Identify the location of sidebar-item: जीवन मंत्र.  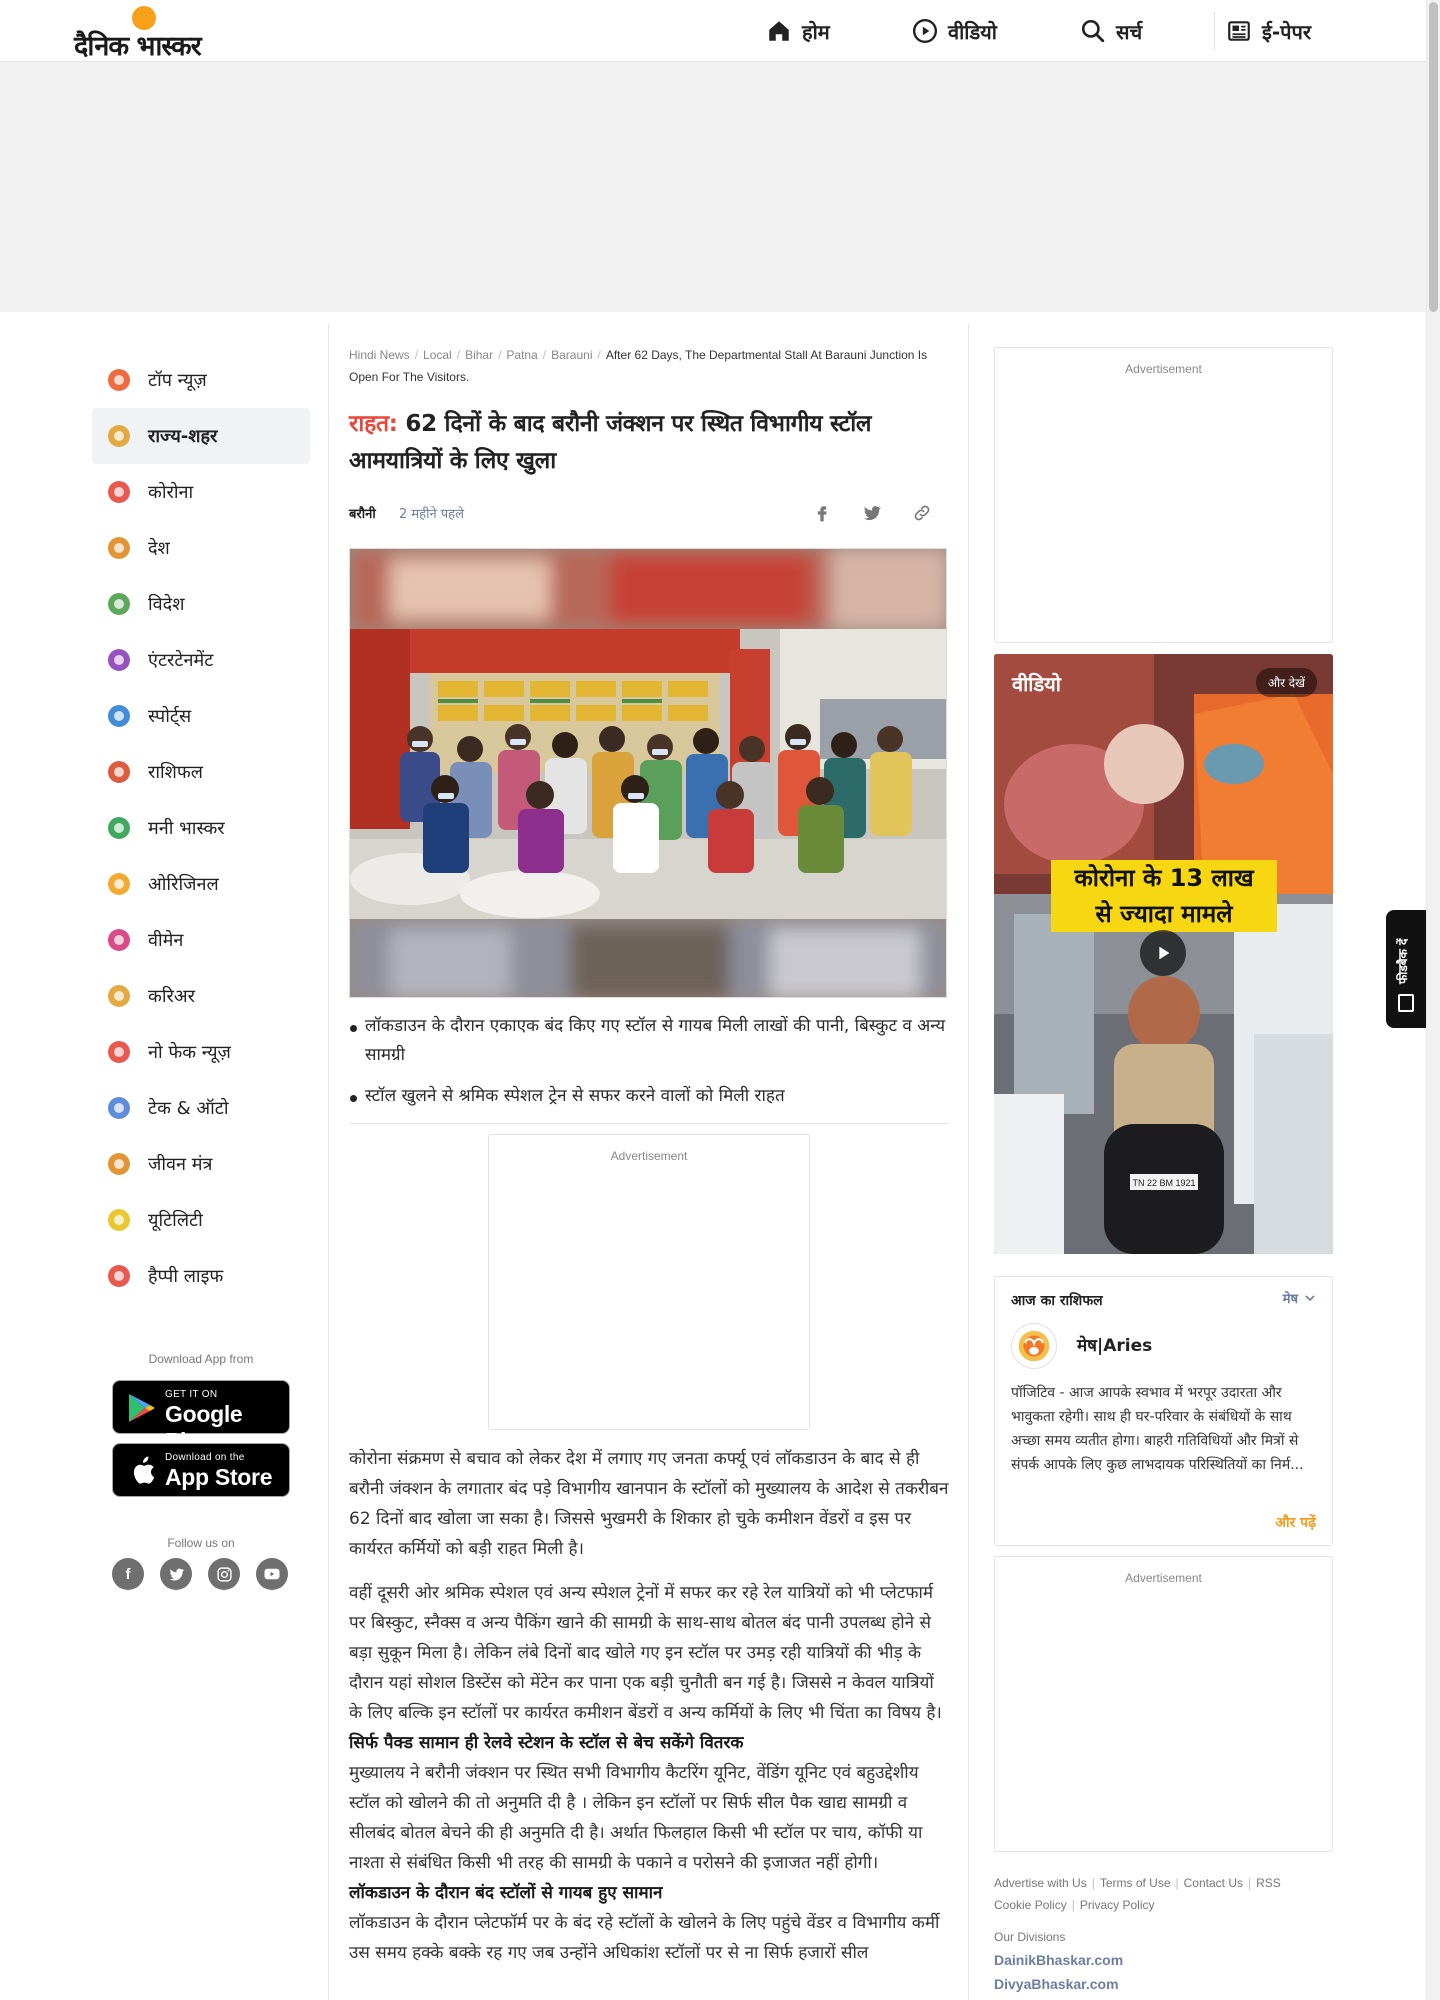
(201, 1164).